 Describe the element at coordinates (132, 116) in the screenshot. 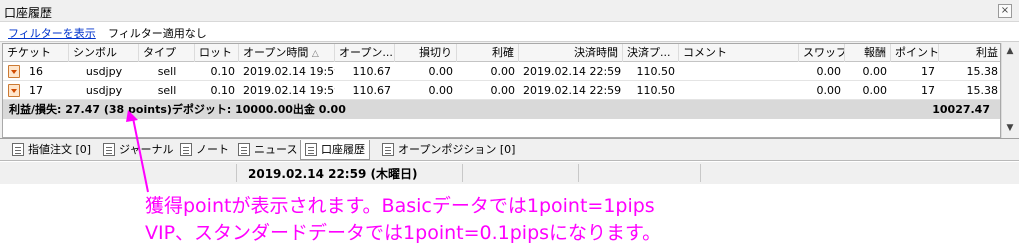

I see `annotation-arrow-head` at that location.